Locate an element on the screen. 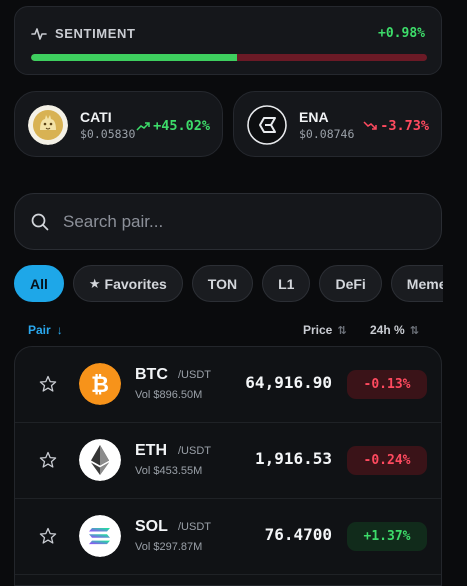  token-price: $0.08746 is located at coordinates (327, 134).